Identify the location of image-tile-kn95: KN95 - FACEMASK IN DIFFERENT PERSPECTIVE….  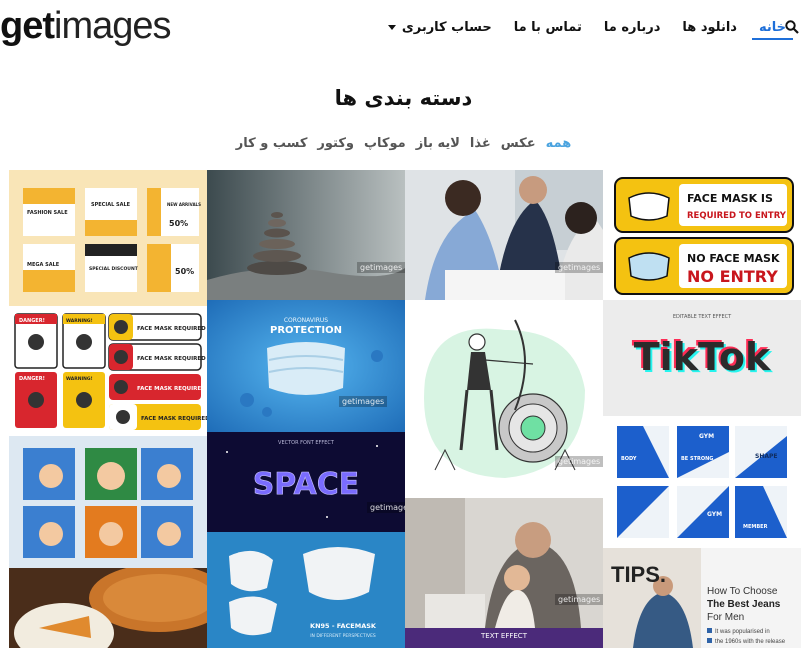
(306, 590).